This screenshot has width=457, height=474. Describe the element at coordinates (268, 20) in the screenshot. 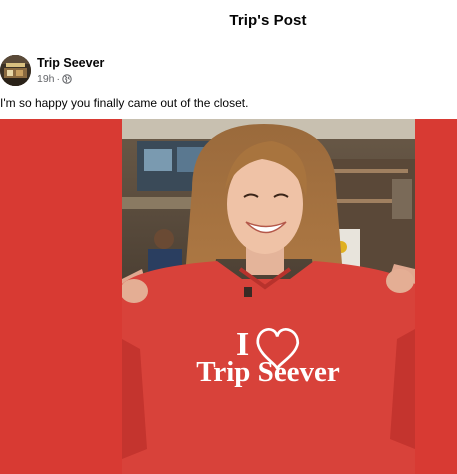

I see `page-title: Trip's Post` at that location.